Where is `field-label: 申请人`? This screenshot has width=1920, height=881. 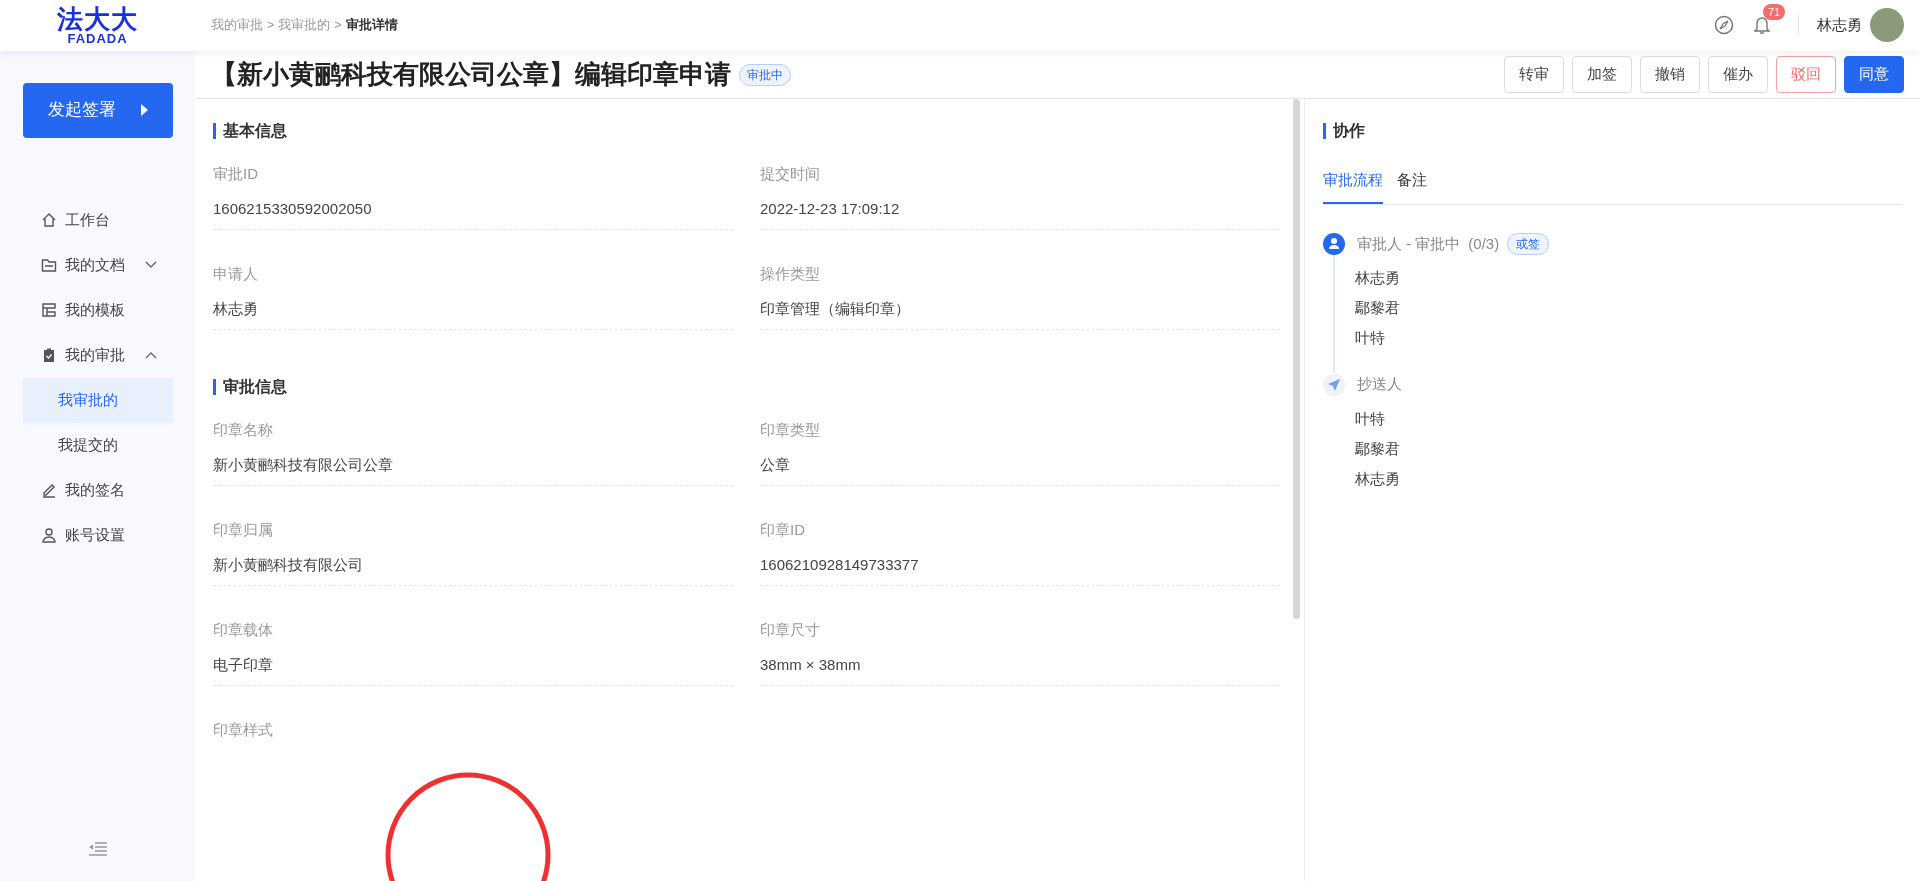 field-label: 申请人 is located at coordinates (236, 274).